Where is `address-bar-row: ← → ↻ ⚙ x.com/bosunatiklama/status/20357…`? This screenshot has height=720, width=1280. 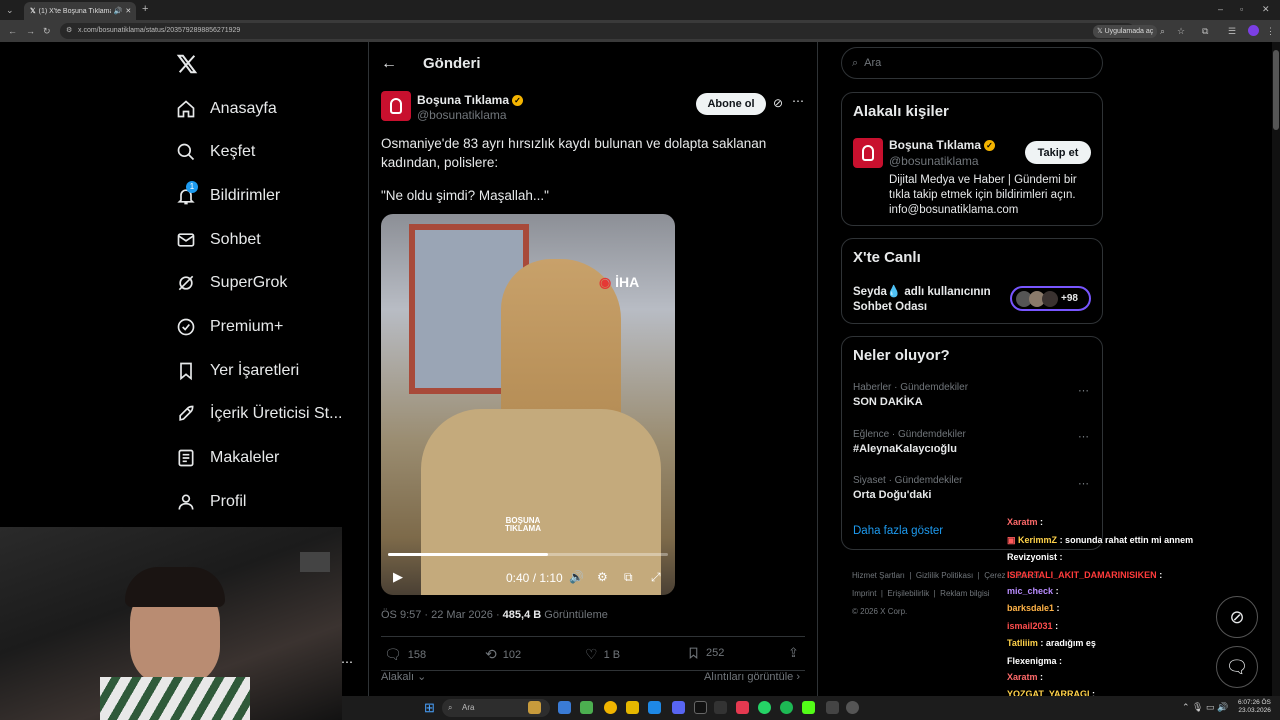
address-bar-row: ← → ↻ ⚙ x.com/bosunatiklama/status/20357… is located at coordinates (640, 31).